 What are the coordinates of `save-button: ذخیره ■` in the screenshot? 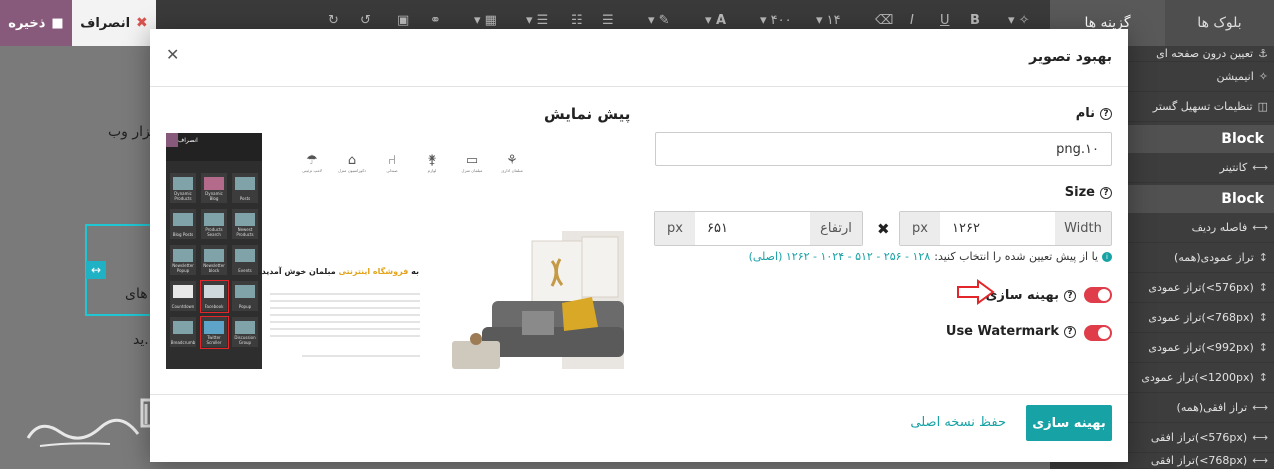 It's located at (36, 23).